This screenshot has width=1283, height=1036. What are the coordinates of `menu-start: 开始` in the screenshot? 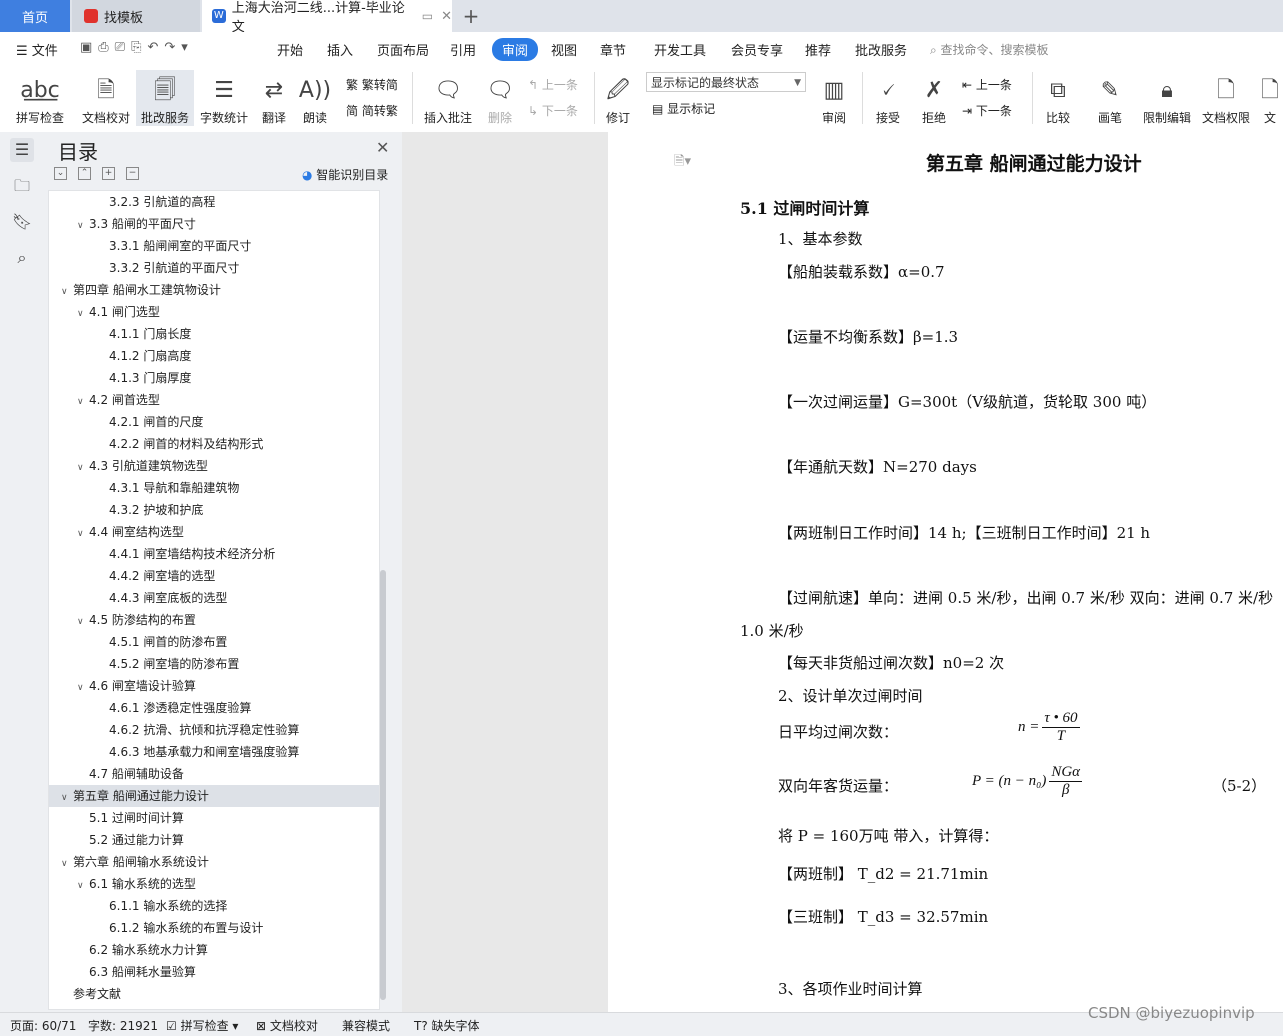 It's located at (290, 49).